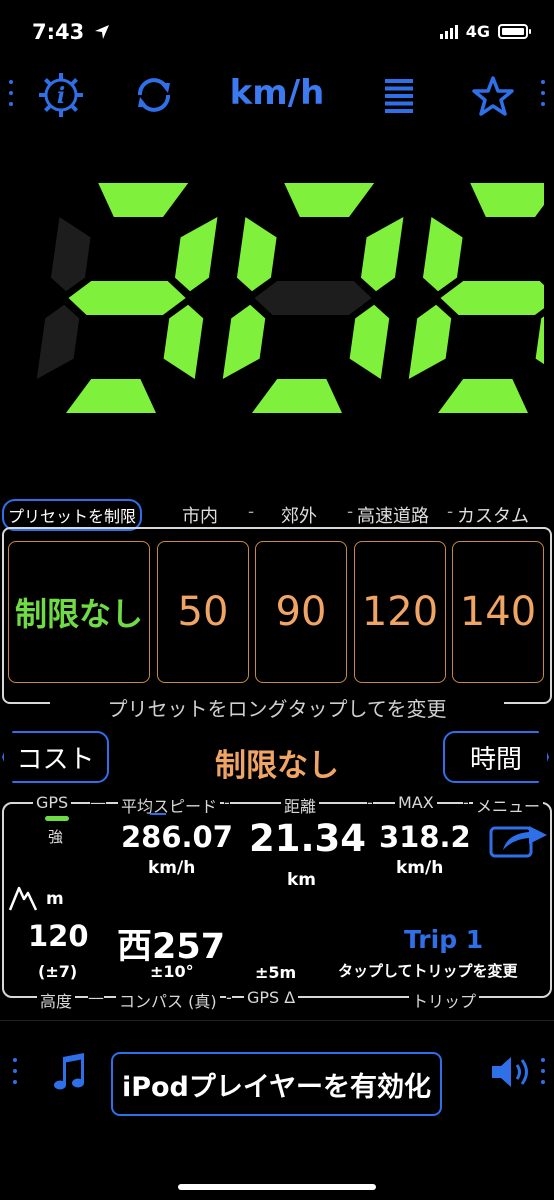 The height and width of the screenshot is (1200, 554). What do you see at coordinates (498, 612) in the screenshot?
I see `preset-140-button: 140` at bounding box center [498, 612].